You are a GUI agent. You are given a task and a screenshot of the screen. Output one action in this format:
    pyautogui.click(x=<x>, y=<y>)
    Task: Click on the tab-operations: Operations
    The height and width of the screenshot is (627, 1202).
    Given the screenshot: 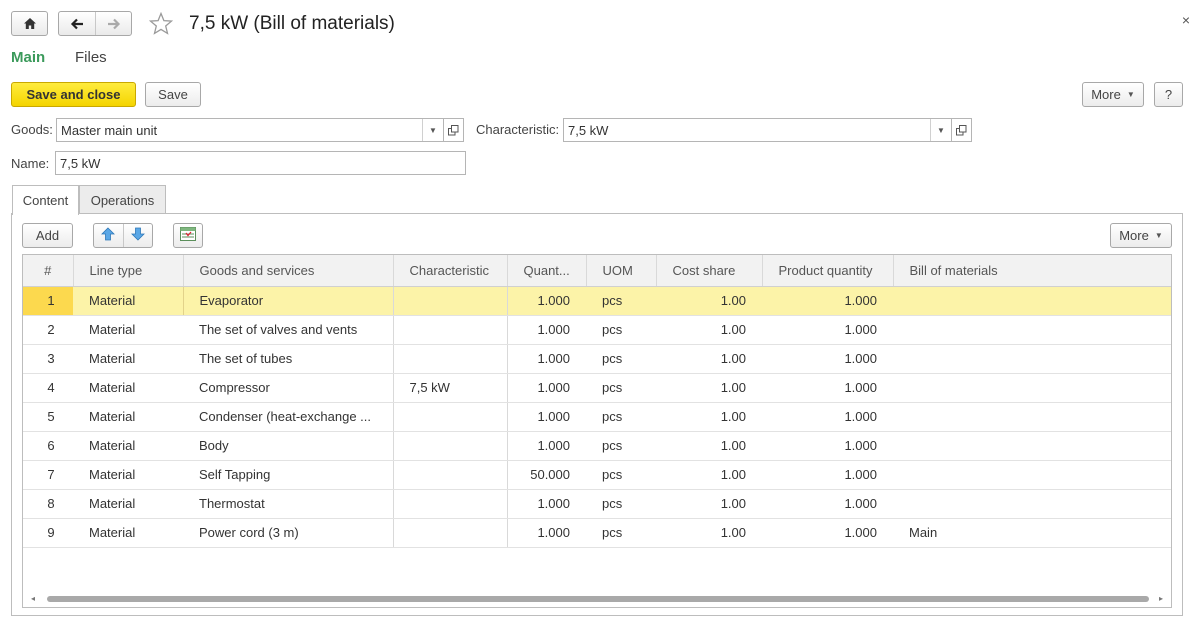 What is the action you would take?
    pyautogui.click(x=122, y=199)
    